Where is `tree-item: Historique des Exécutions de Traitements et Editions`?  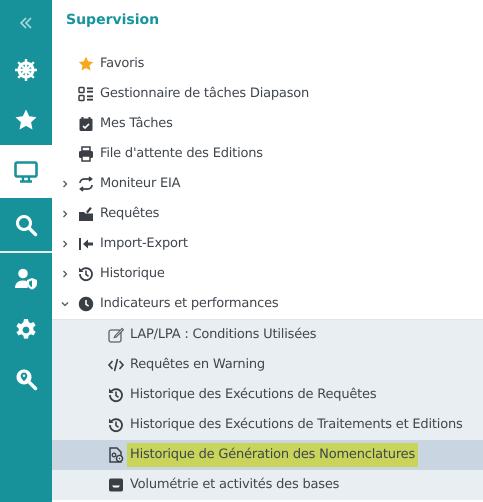 tree-item: Historique des Exécutions de Traitements et Editions is located at coordinates (296, 425).